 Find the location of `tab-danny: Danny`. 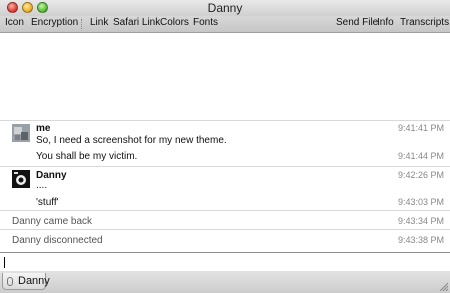

tab-danny: Danny is located at coordinates (26, 281).